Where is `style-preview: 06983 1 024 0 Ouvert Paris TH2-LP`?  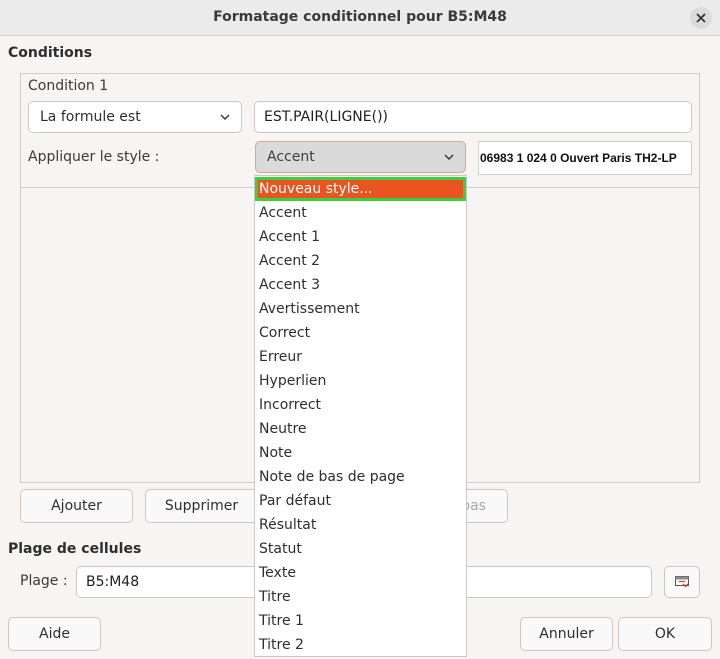
style-preview: 06983 1 024 0 Ouvert Paris TH2-LP is located at coordinates (585, 158).